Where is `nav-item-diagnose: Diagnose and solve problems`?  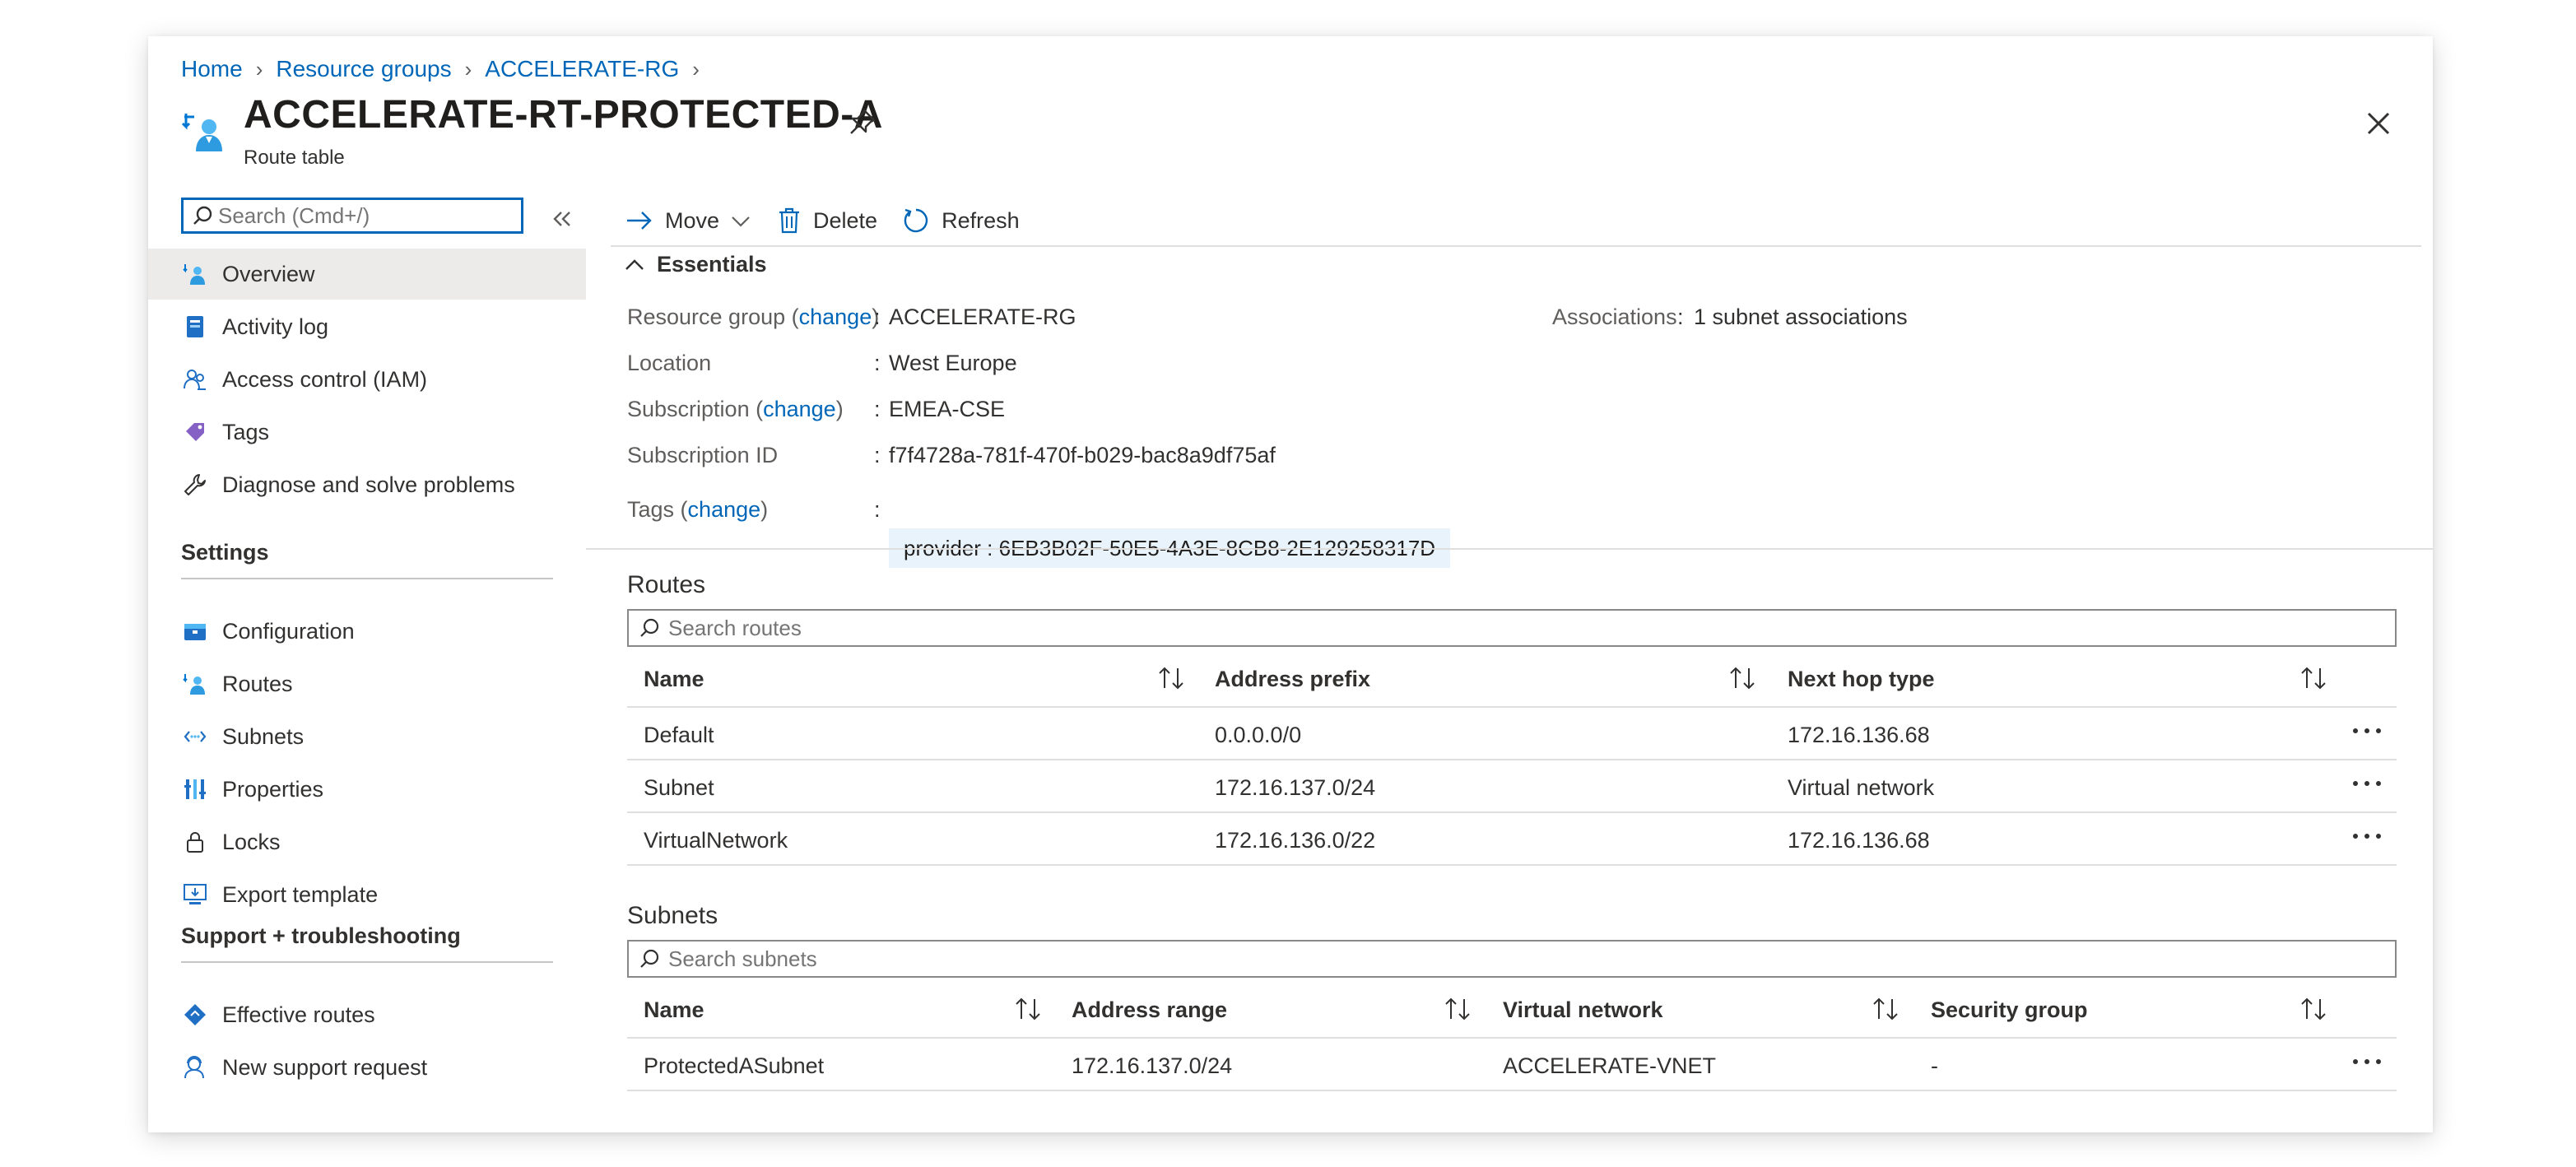 nav-item-diagnose: Diagnose and solve problems is located at coordinates (367, 485).